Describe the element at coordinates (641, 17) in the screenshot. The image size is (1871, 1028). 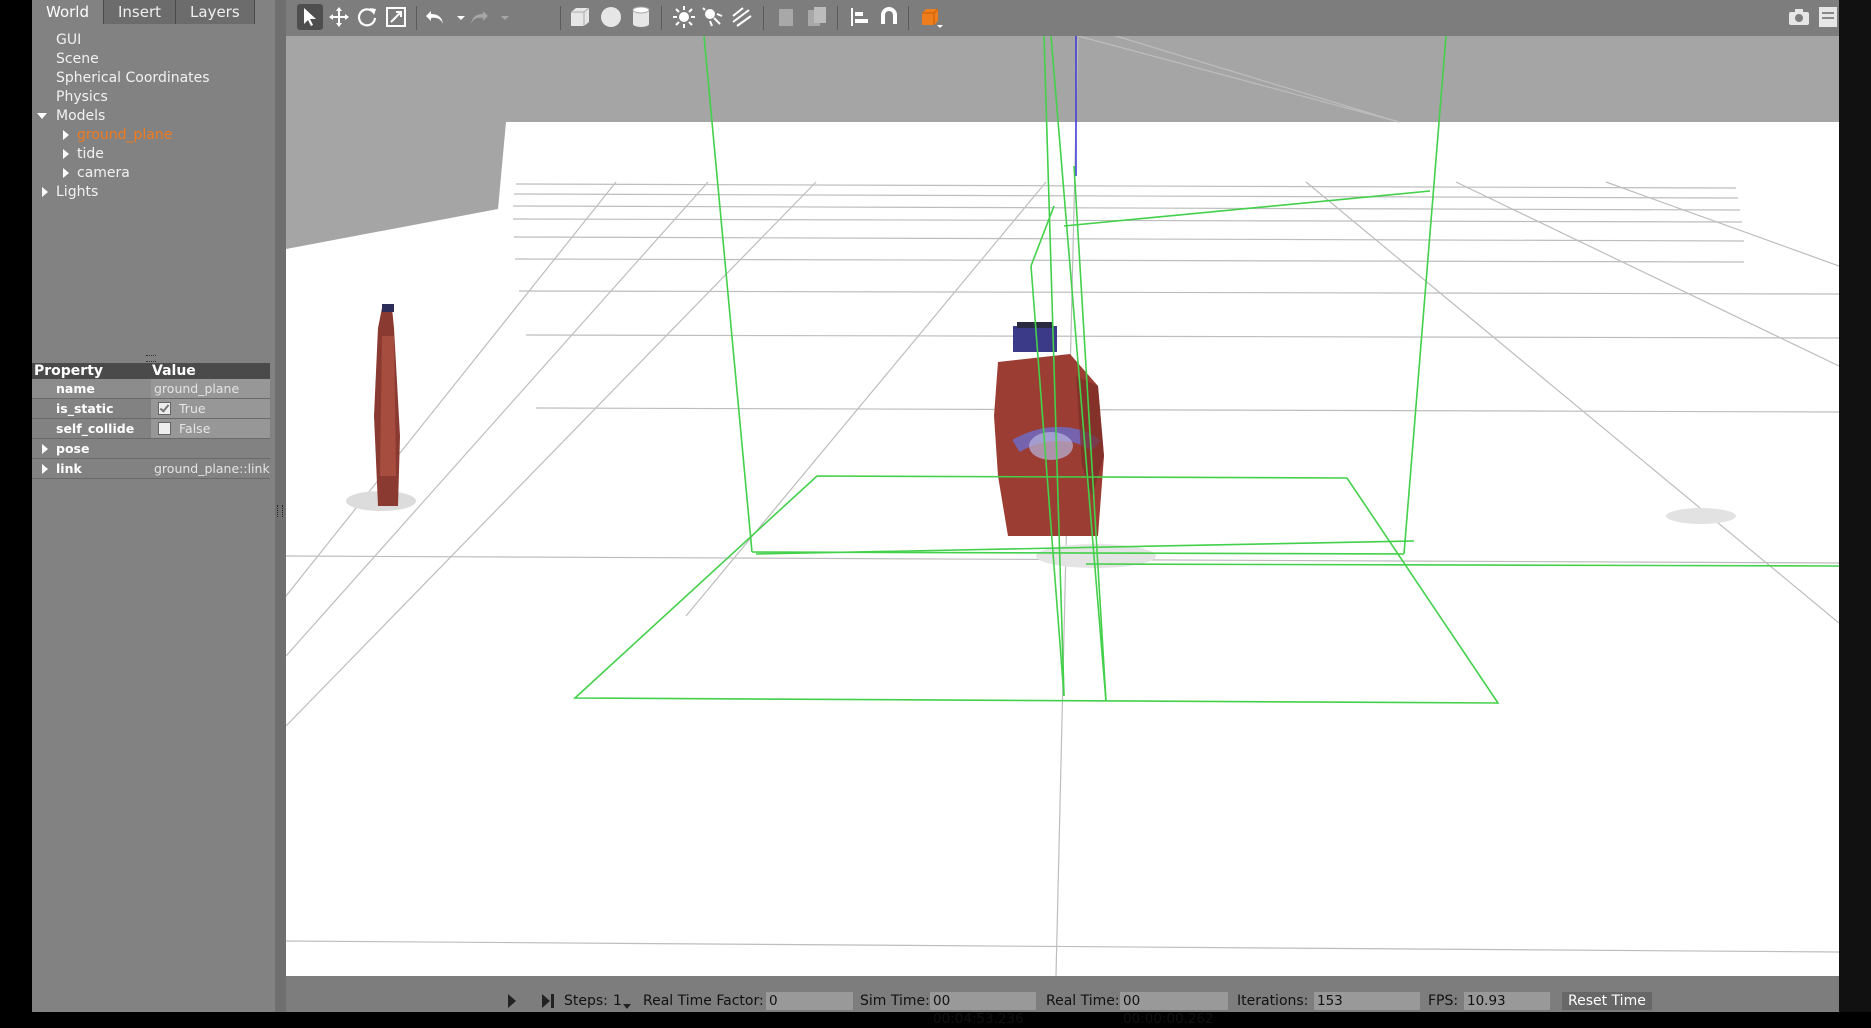
I see `cylinder-icon` at that location.